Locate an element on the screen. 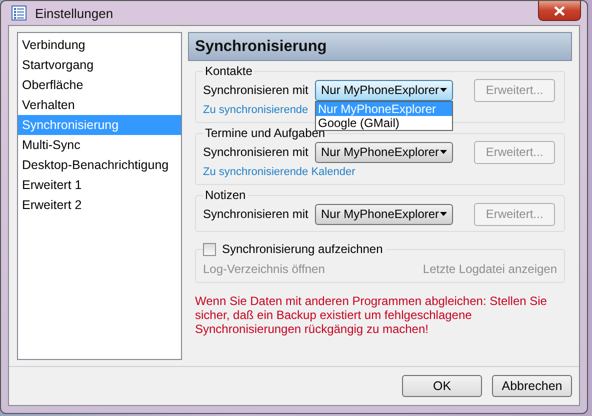 This screenshot has width=592, height=416. dialog-button: Abbrechen is located at coordinates (532, 386).